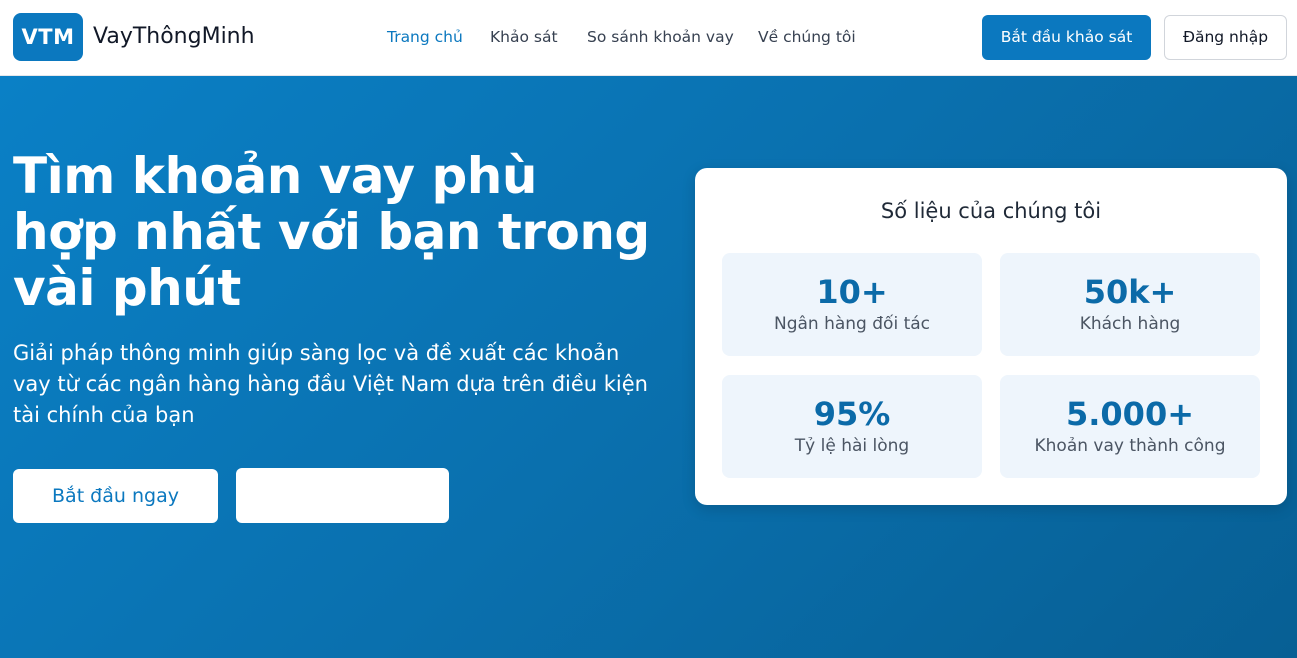  What do you see at coordinates (991, 211) in the screenshot?
I see `stats-title: Số liệu của chúng tôi` at bounding box center [991, 211].